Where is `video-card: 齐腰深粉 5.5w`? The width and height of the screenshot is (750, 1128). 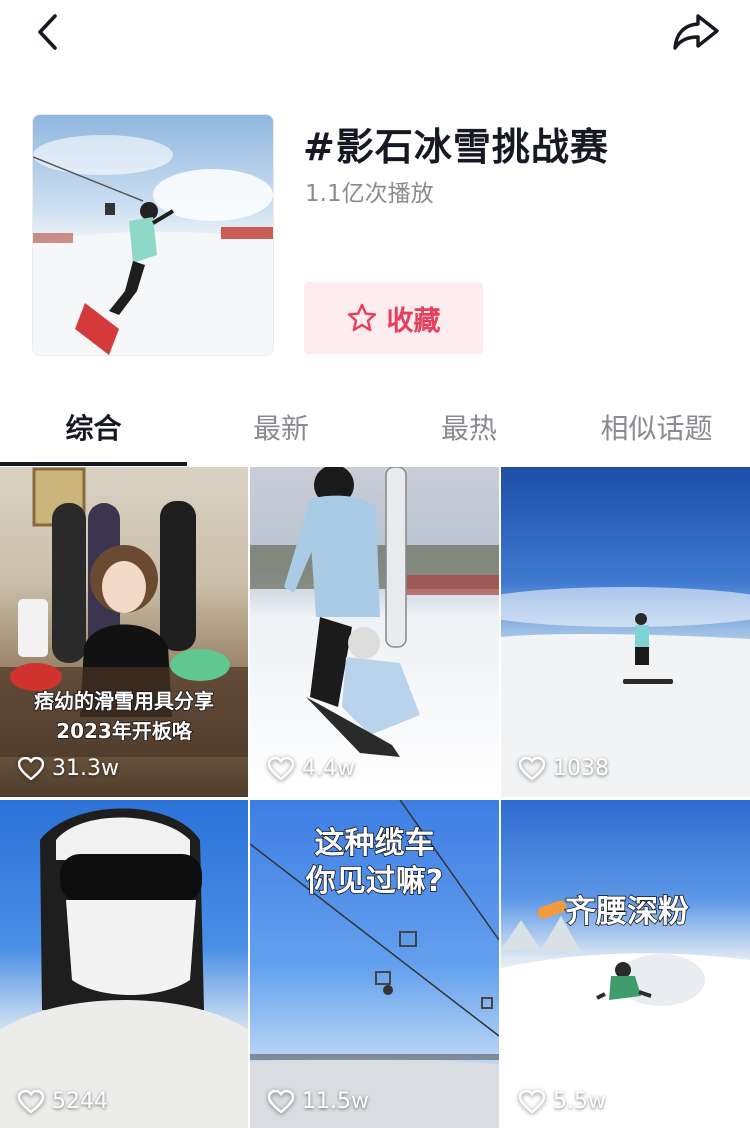 video-card: 齐腰深粉 5.5w is located at coordinates (625, 964).